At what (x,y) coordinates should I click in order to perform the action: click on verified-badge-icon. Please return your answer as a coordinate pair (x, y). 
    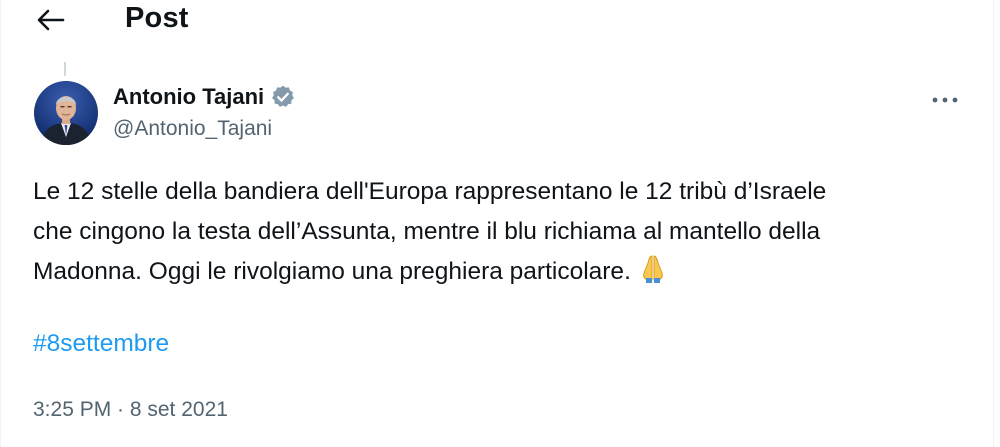
    Looking at the image, I should click on (283, 97).